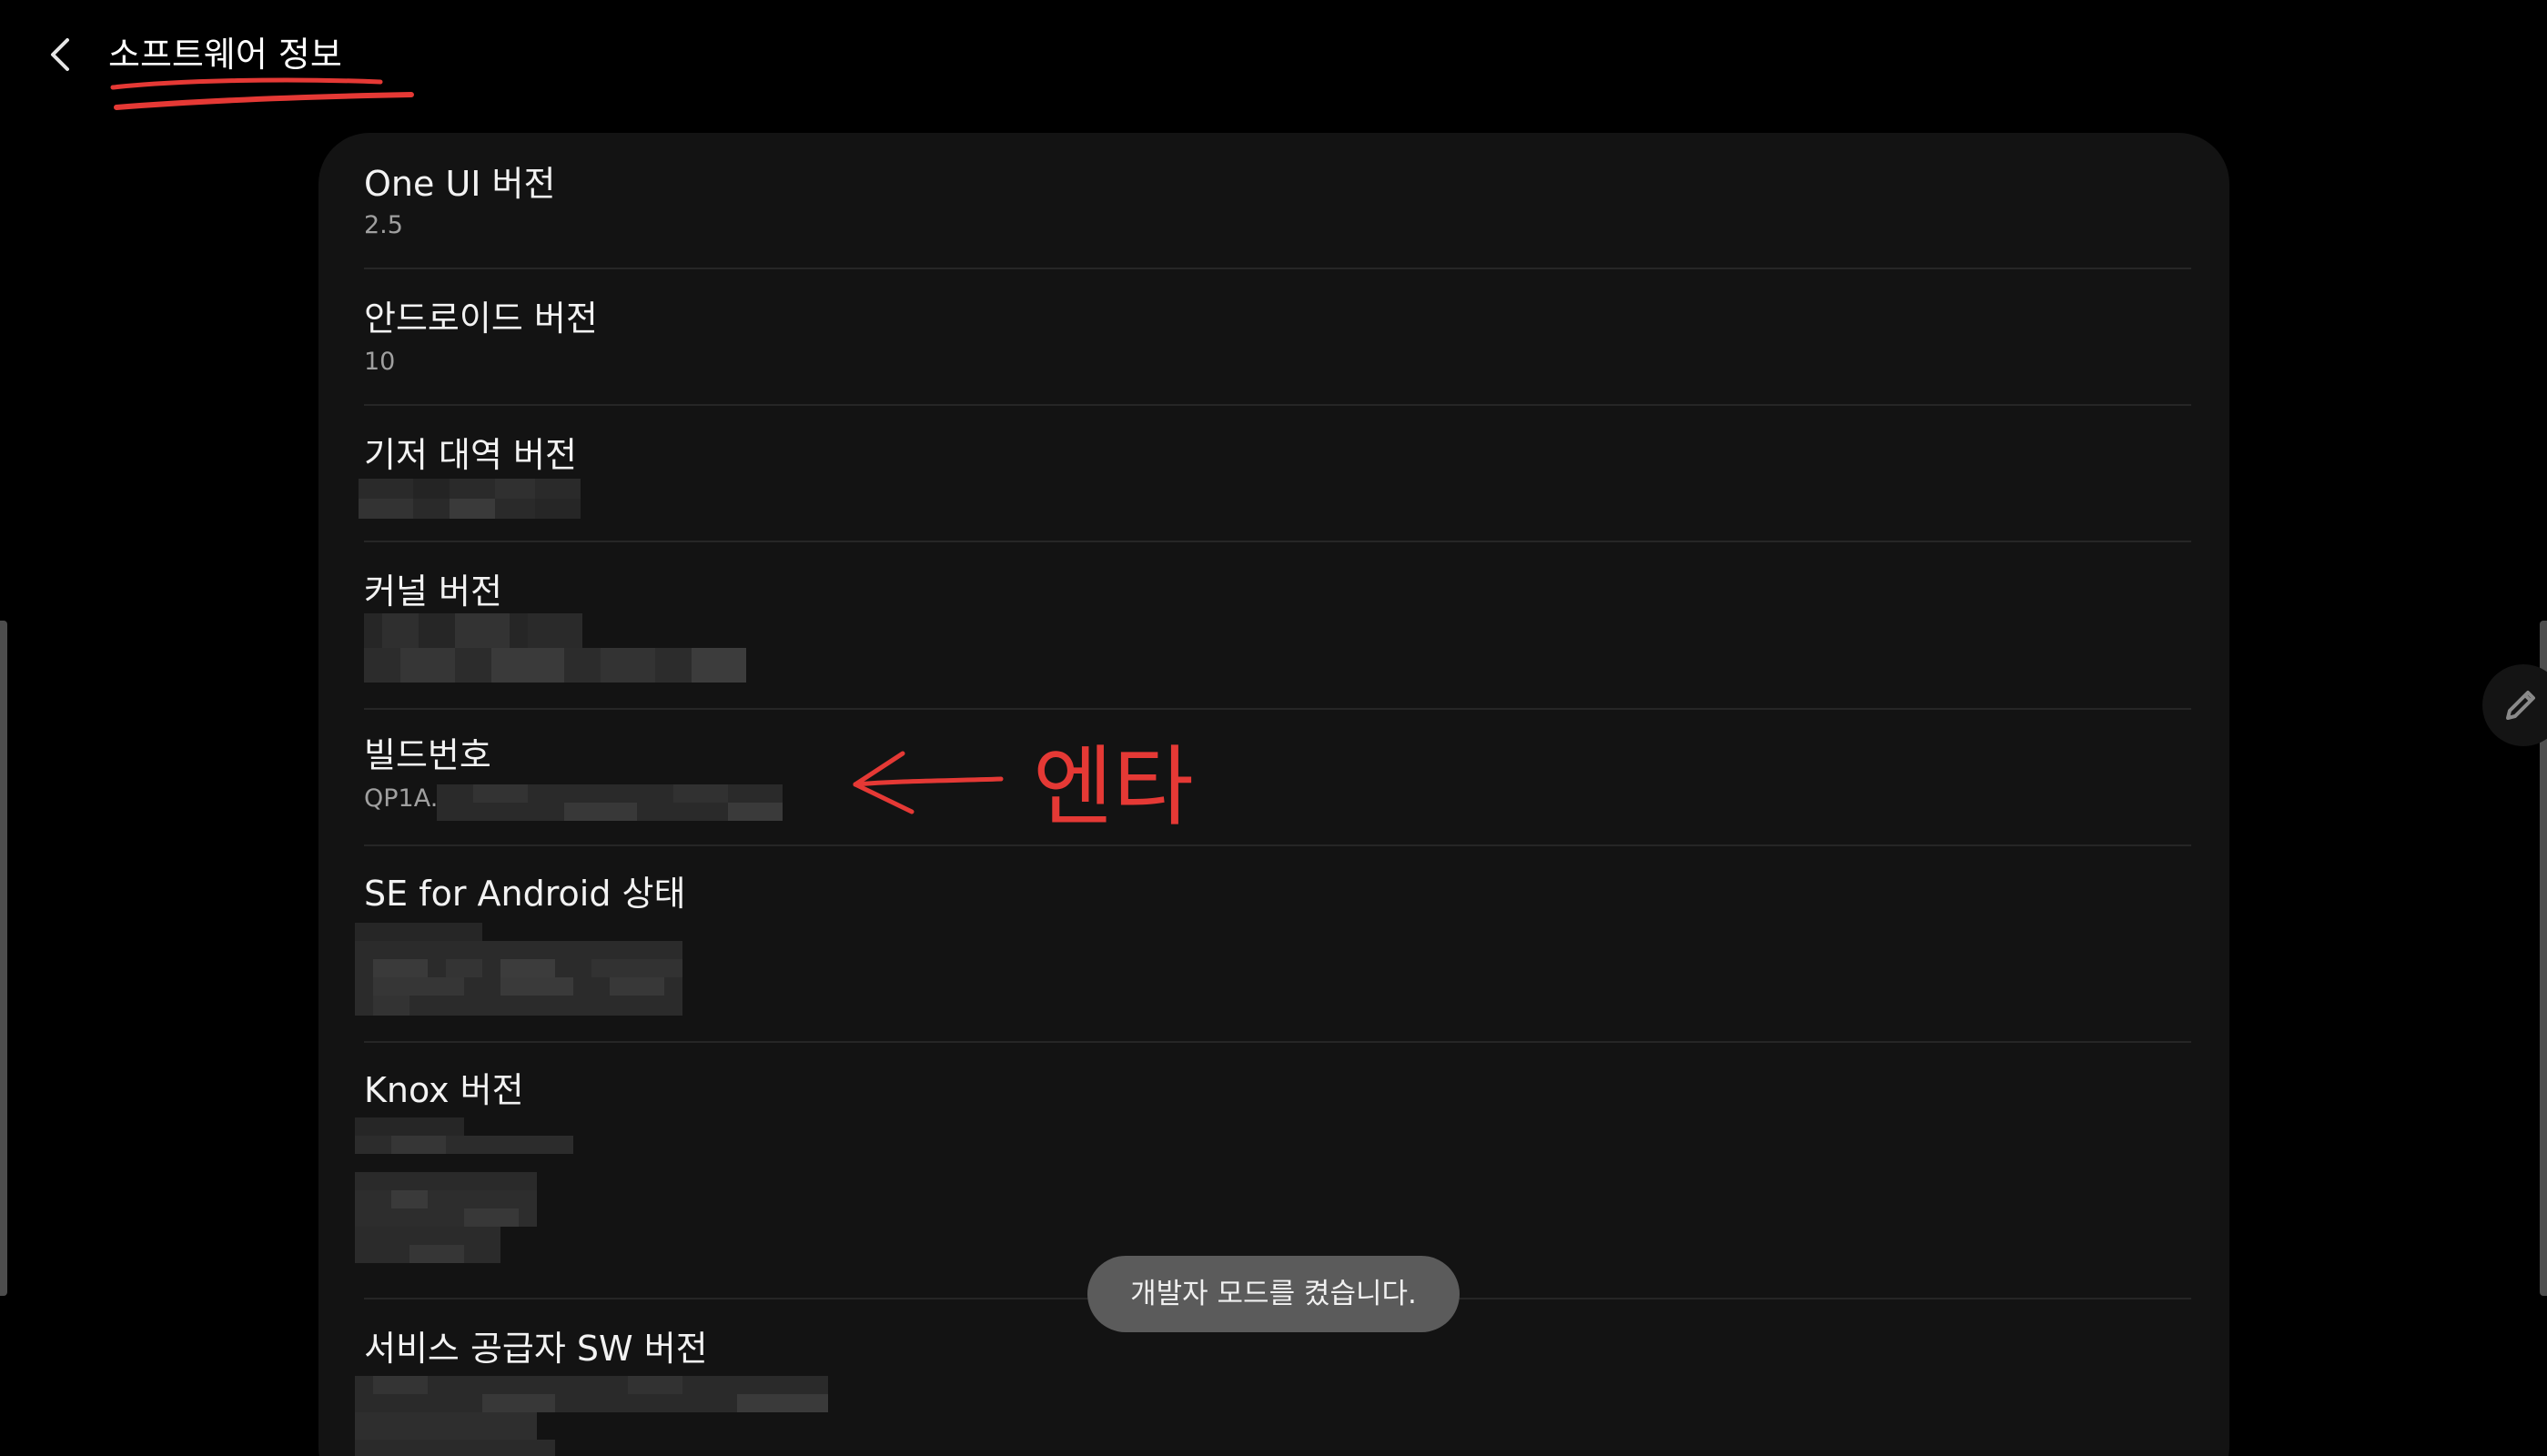 The height and width of the screenshot is (1456, 2547). What do you see at coordinates (401, 799) in the screenshot?
I see `row-value: QP1A.` at bounding box center [401, 799].